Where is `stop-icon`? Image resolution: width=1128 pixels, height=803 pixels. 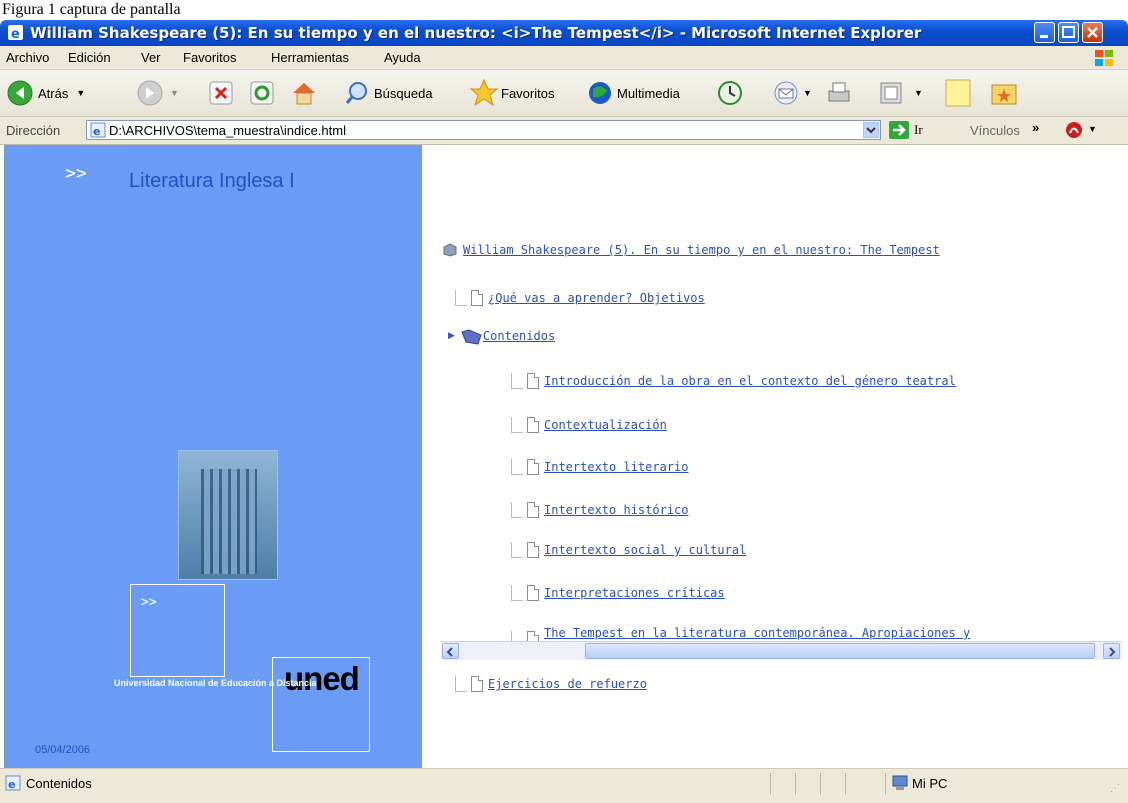
stop-icon is located at coordinates (221, 93).